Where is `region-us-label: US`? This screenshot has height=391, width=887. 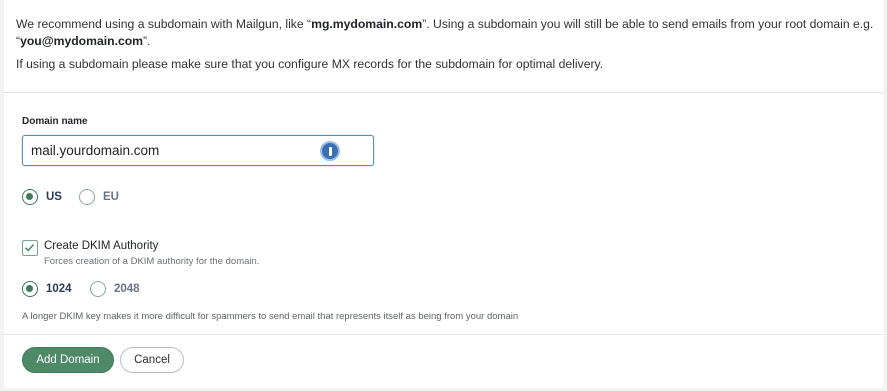 region-us-label: US is located at coordinates (54, 197).